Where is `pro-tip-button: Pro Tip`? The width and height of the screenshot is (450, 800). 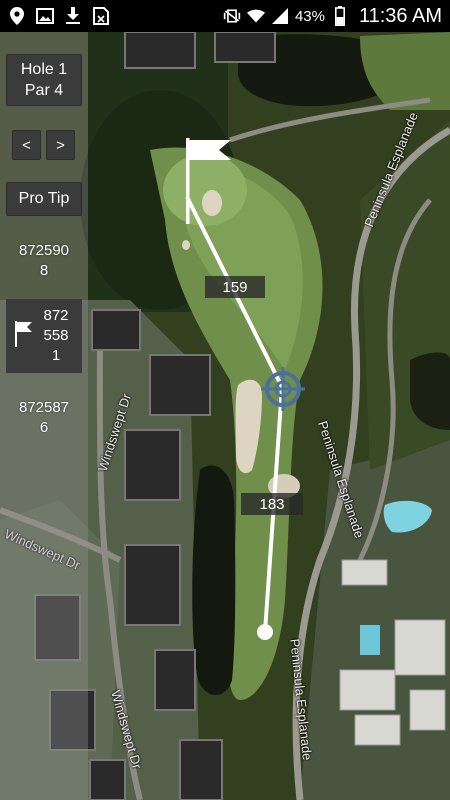 pro-tip-button: Pro Tip is located at coordinates (44, 199).